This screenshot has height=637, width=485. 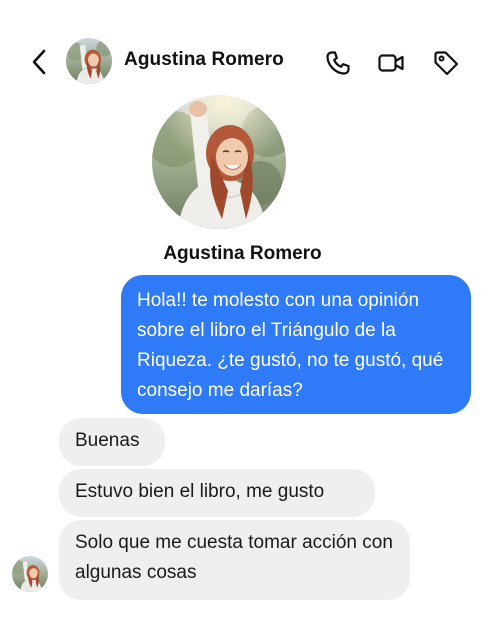 What do you see at coordinates (30, 574) in the screenshot?
I see `sender-avatar` at bounding box center [30, 574].